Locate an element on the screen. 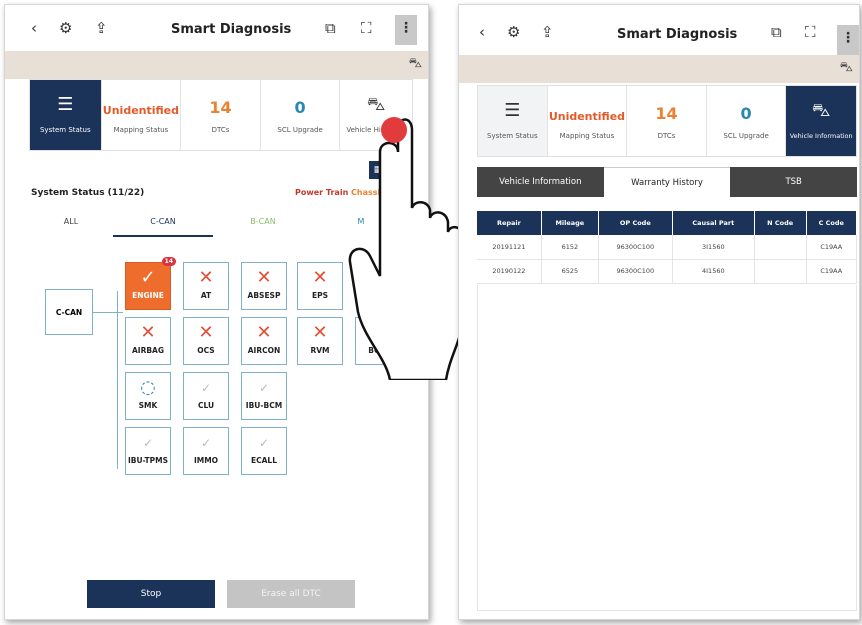 This screenshot has height=625, width=862. vehicle-tabs: Vehicle Information Warranty History TSB is located at coordinates (667, 182).